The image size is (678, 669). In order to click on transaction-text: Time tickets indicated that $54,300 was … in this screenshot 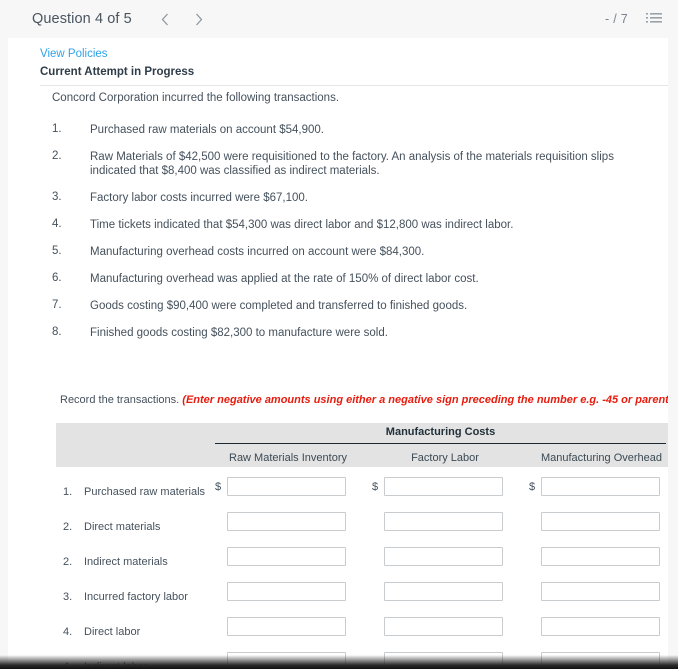, I will do `click(302, 225)`.